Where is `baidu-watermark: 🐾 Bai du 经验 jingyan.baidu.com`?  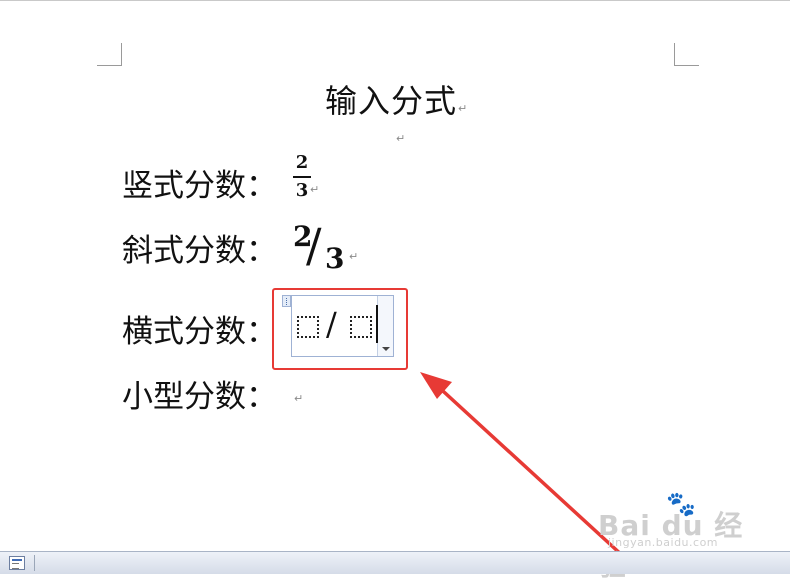 baidu-watermark: 🐾 Bai du 经验 jingyan.baidu.com is located at coordinates (683, 536).